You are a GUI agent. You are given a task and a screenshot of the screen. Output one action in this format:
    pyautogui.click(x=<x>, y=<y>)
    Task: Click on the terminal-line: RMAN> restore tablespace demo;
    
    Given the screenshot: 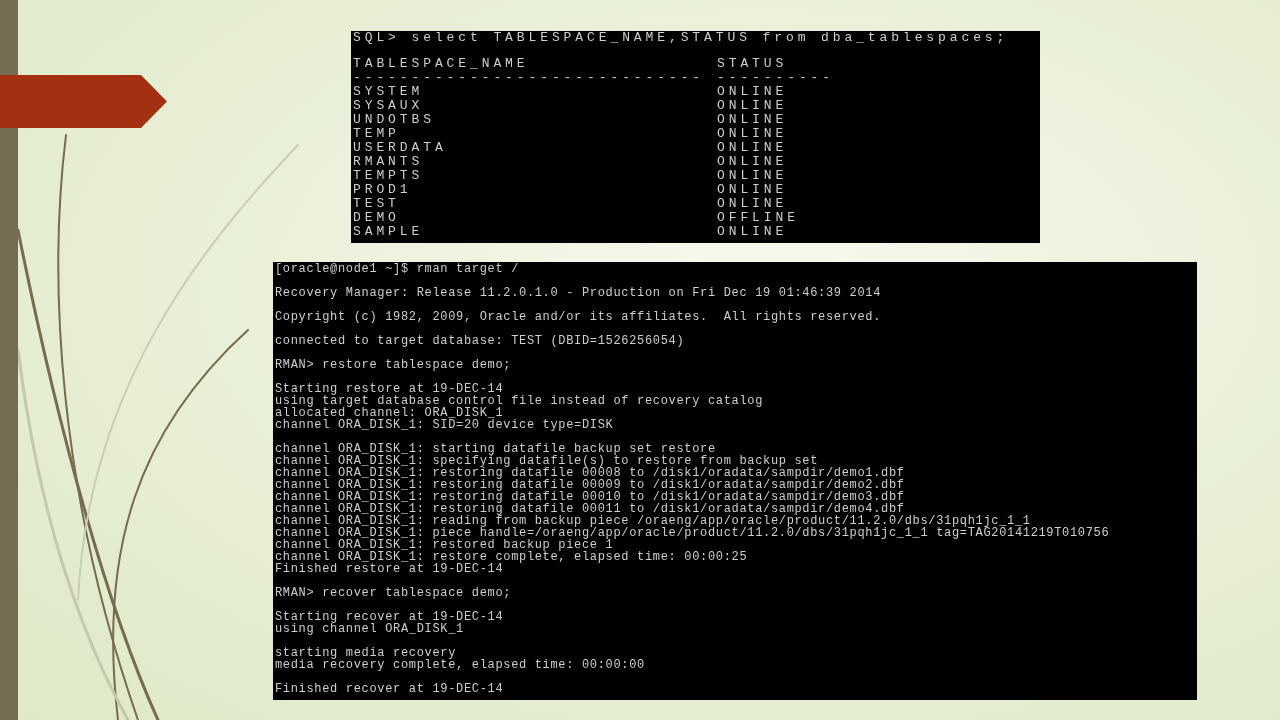 What is the action you would take?
    pyautogui.click(x=393, y=365)
    